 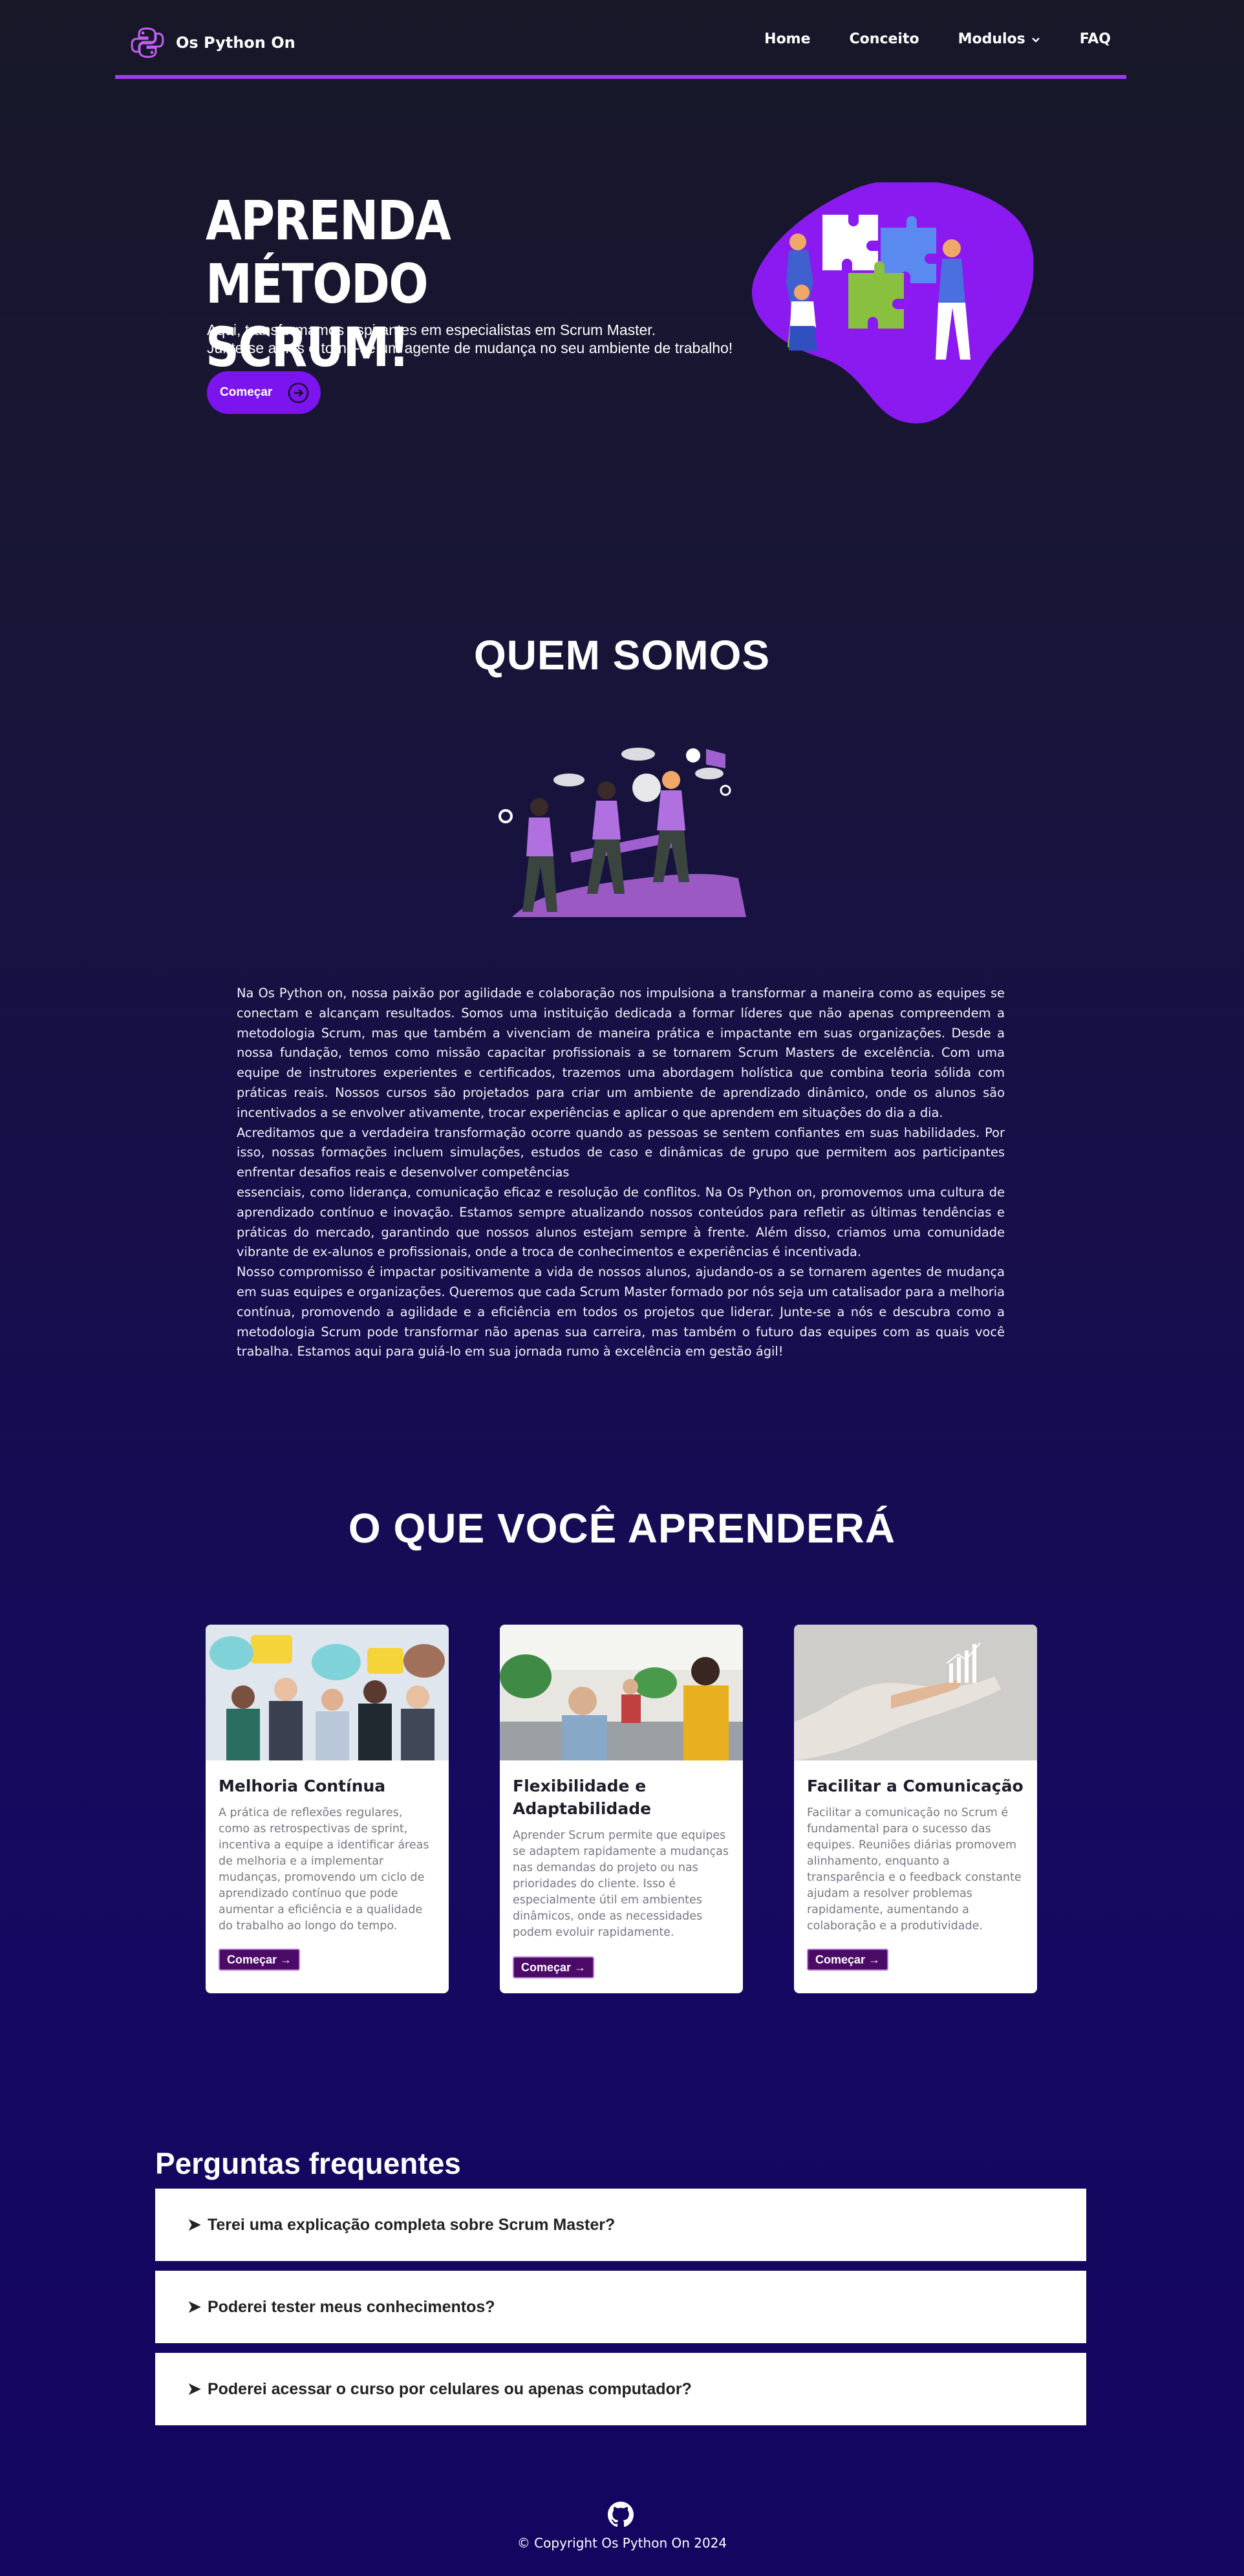 I want to click on nav-home-label: Home, so click(x=787, y=39).